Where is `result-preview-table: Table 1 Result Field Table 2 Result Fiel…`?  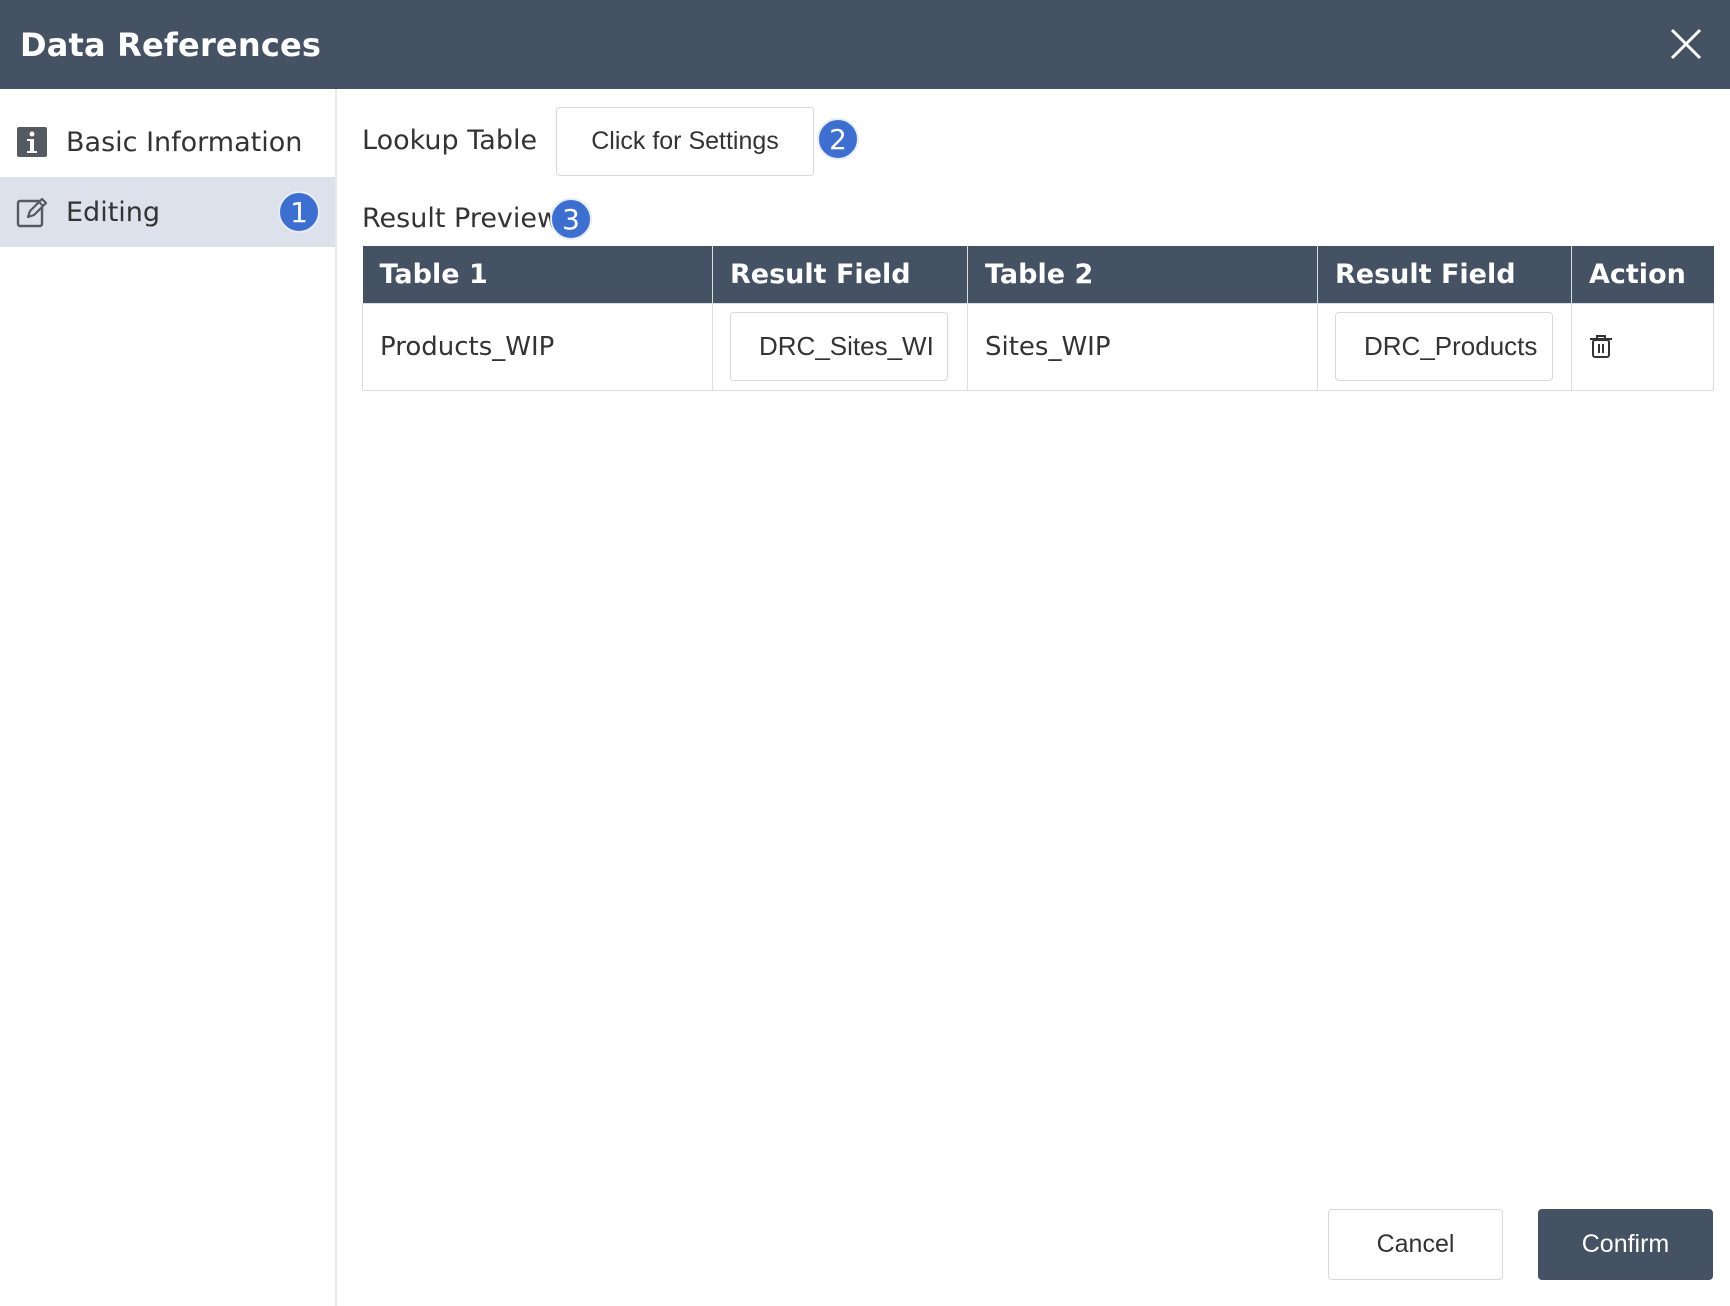 result-preview-table: Table 1 Result Field Table 2 Result Fiel… is located at coordinates (1038, 318).